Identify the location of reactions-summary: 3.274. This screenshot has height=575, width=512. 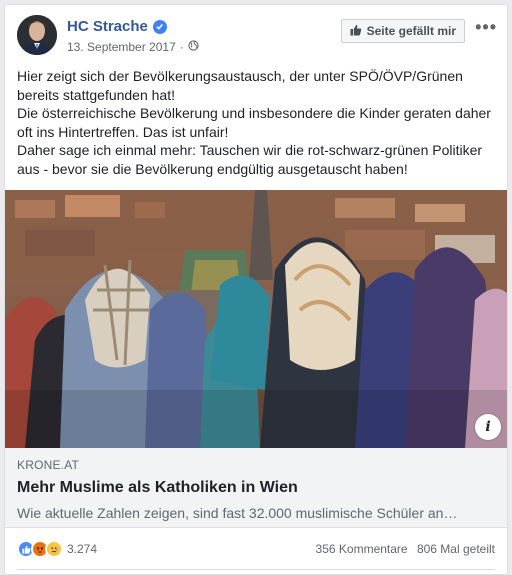
(57, 549).